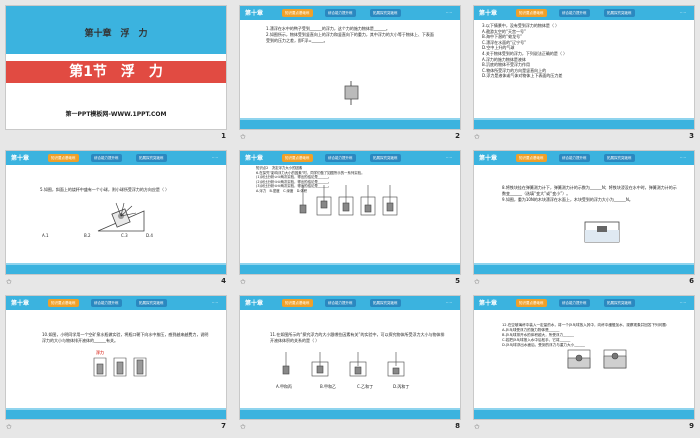 The image size is (700, 438). Describe the element at coordinates (401, 386) in the screenshot. I see `option-d: D.丙和丁` at that location.